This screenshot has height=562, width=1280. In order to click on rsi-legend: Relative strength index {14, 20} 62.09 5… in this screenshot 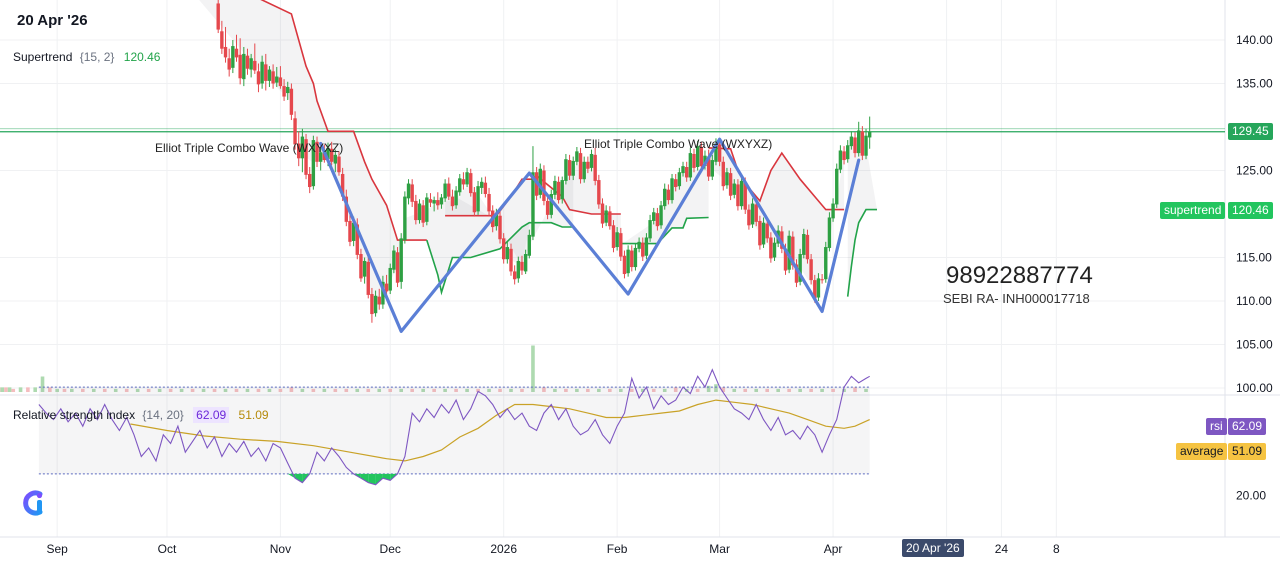, I will do `click(141, 415)`.